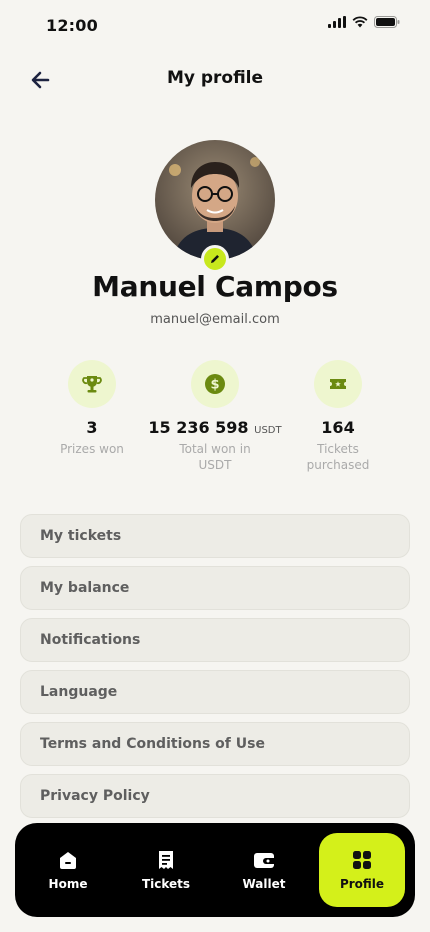 The height and width of the screenshot is (932, 430). What do you see at coordinates (215, 692) in the screenshot?
I see `menu-item-language: Language` at bounding box center [215, 692].